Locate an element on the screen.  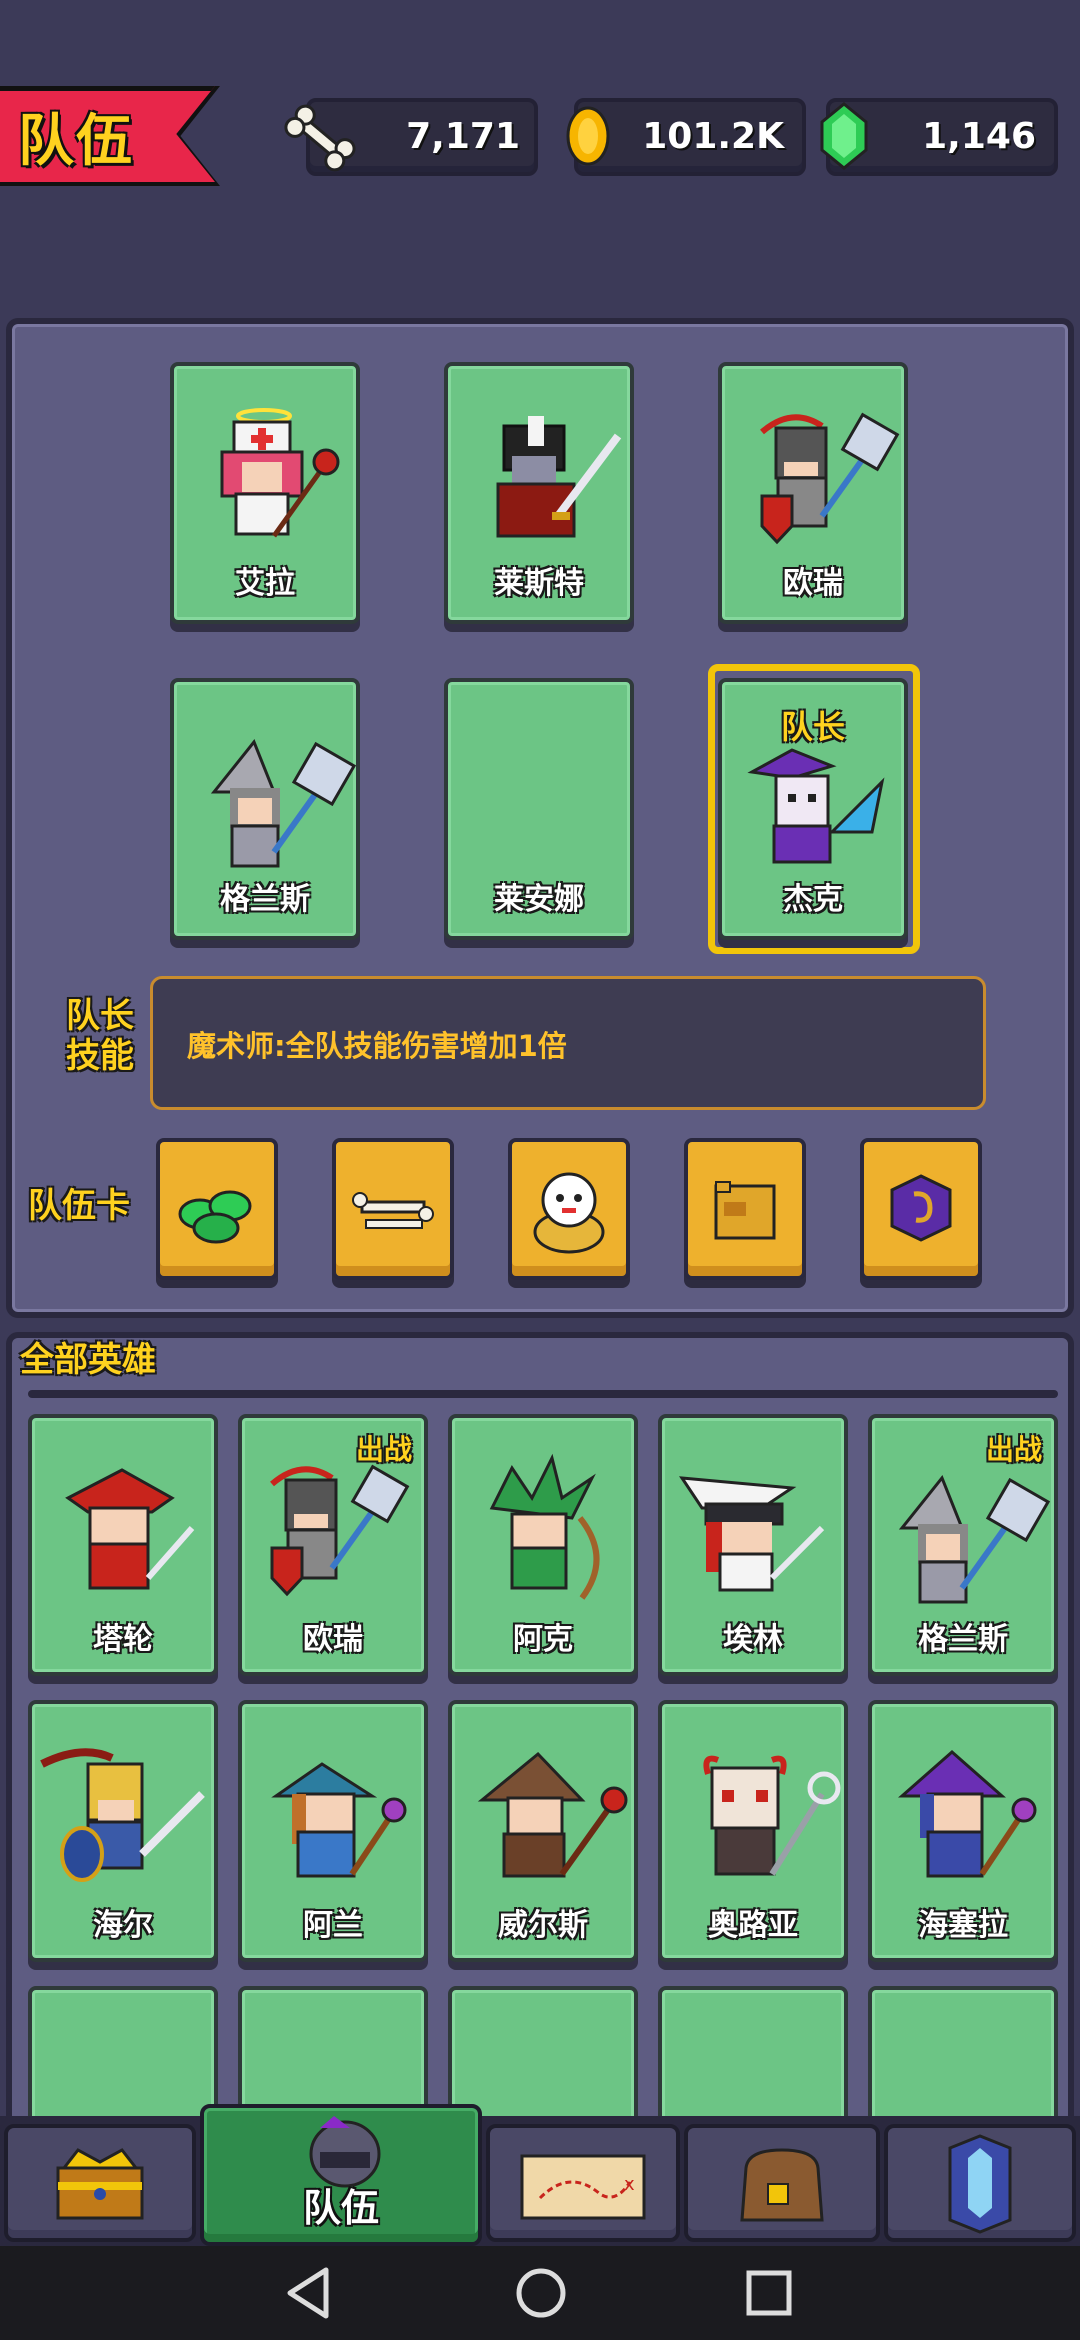
nav-treasure is located at coordinates (100, 2183).